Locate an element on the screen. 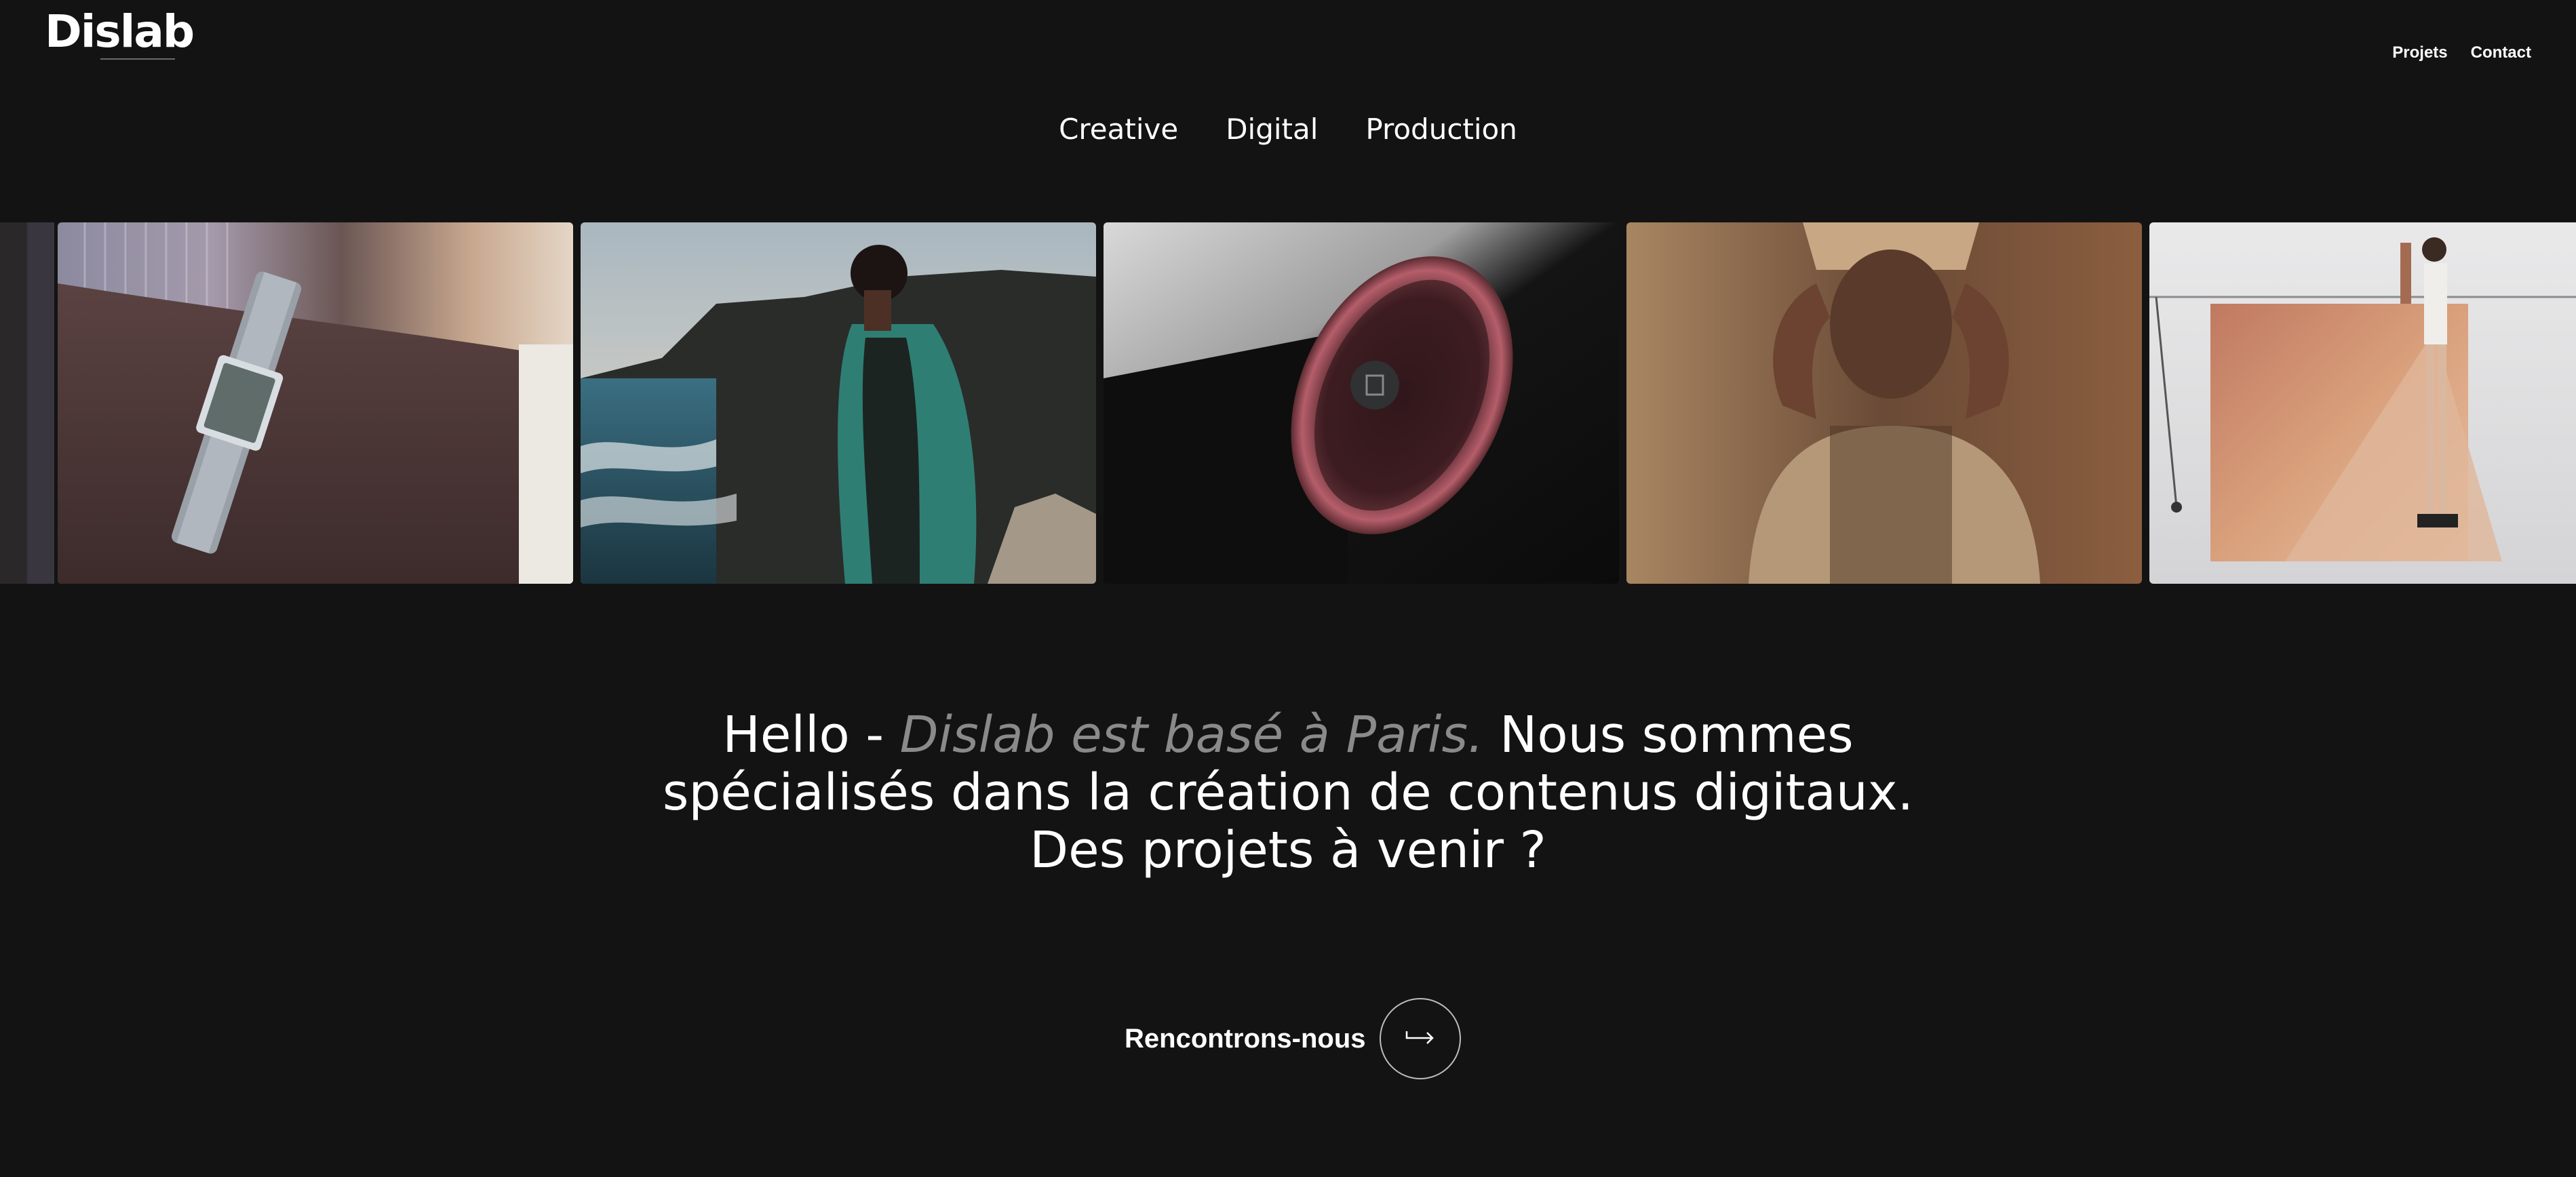  category-digital: Digital is located at coordinates (1272, 129).